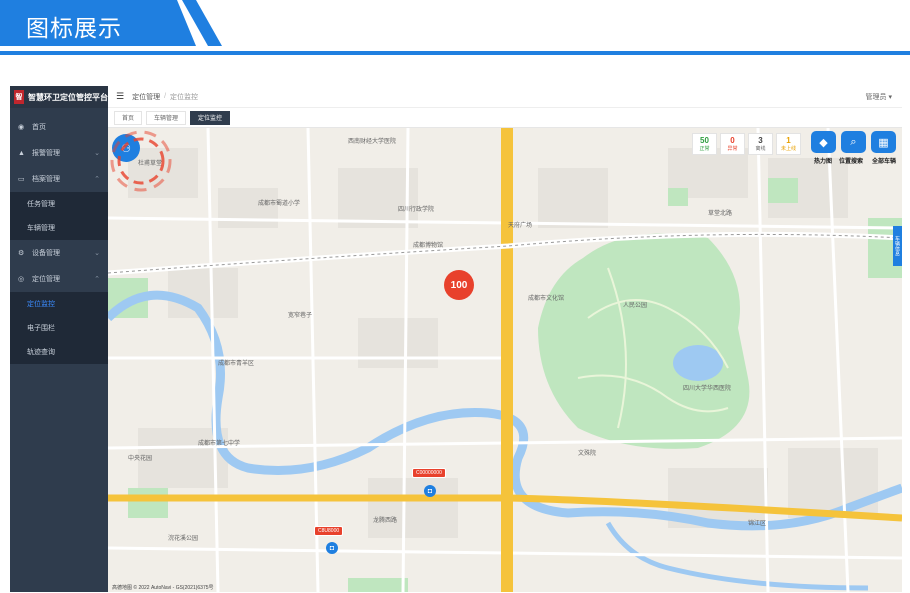 Image resolution: width=910 pixels, height=593 pixels. I want to click on map-label: 成都市青羊区, so click(236, 364).